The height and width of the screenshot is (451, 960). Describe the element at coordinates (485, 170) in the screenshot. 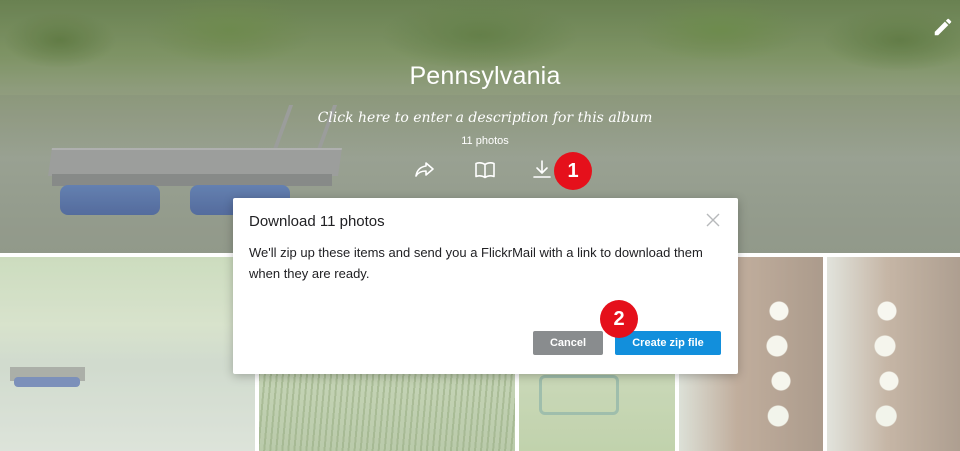

I see `book-icon` at that location.